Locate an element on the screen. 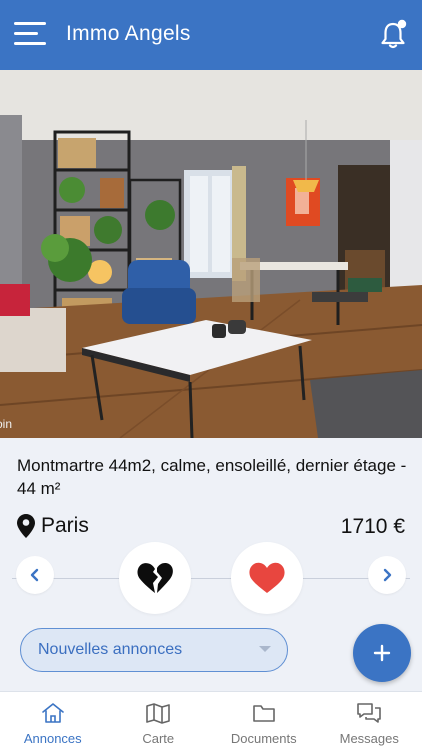  tab-annonces: Annonces is located at coordinates (53, 721).